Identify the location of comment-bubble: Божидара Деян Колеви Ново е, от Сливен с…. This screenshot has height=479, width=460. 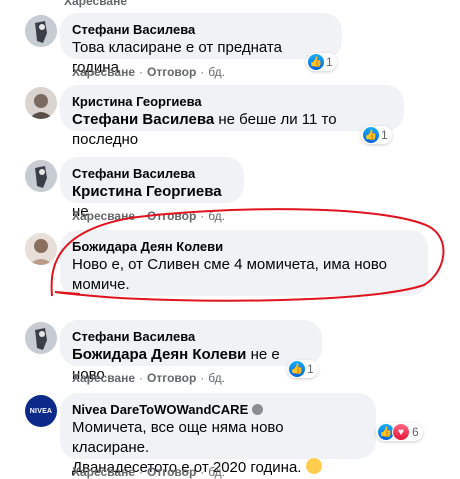
(244, 263).